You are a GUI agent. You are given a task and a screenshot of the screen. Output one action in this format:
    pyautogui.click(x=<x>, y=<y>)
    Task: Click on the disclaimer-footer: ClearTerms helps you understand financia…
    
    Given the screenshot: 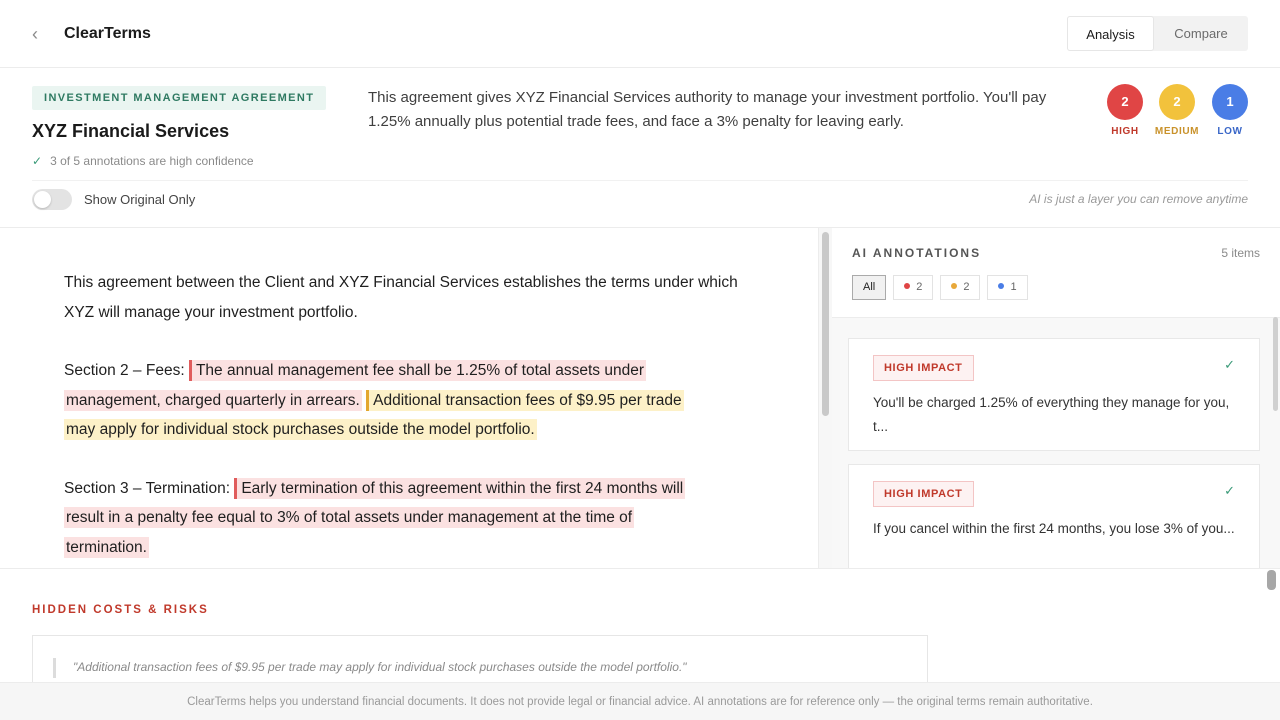 What is the action you would take?
    pyautogui.click(x=640, y=701)
    